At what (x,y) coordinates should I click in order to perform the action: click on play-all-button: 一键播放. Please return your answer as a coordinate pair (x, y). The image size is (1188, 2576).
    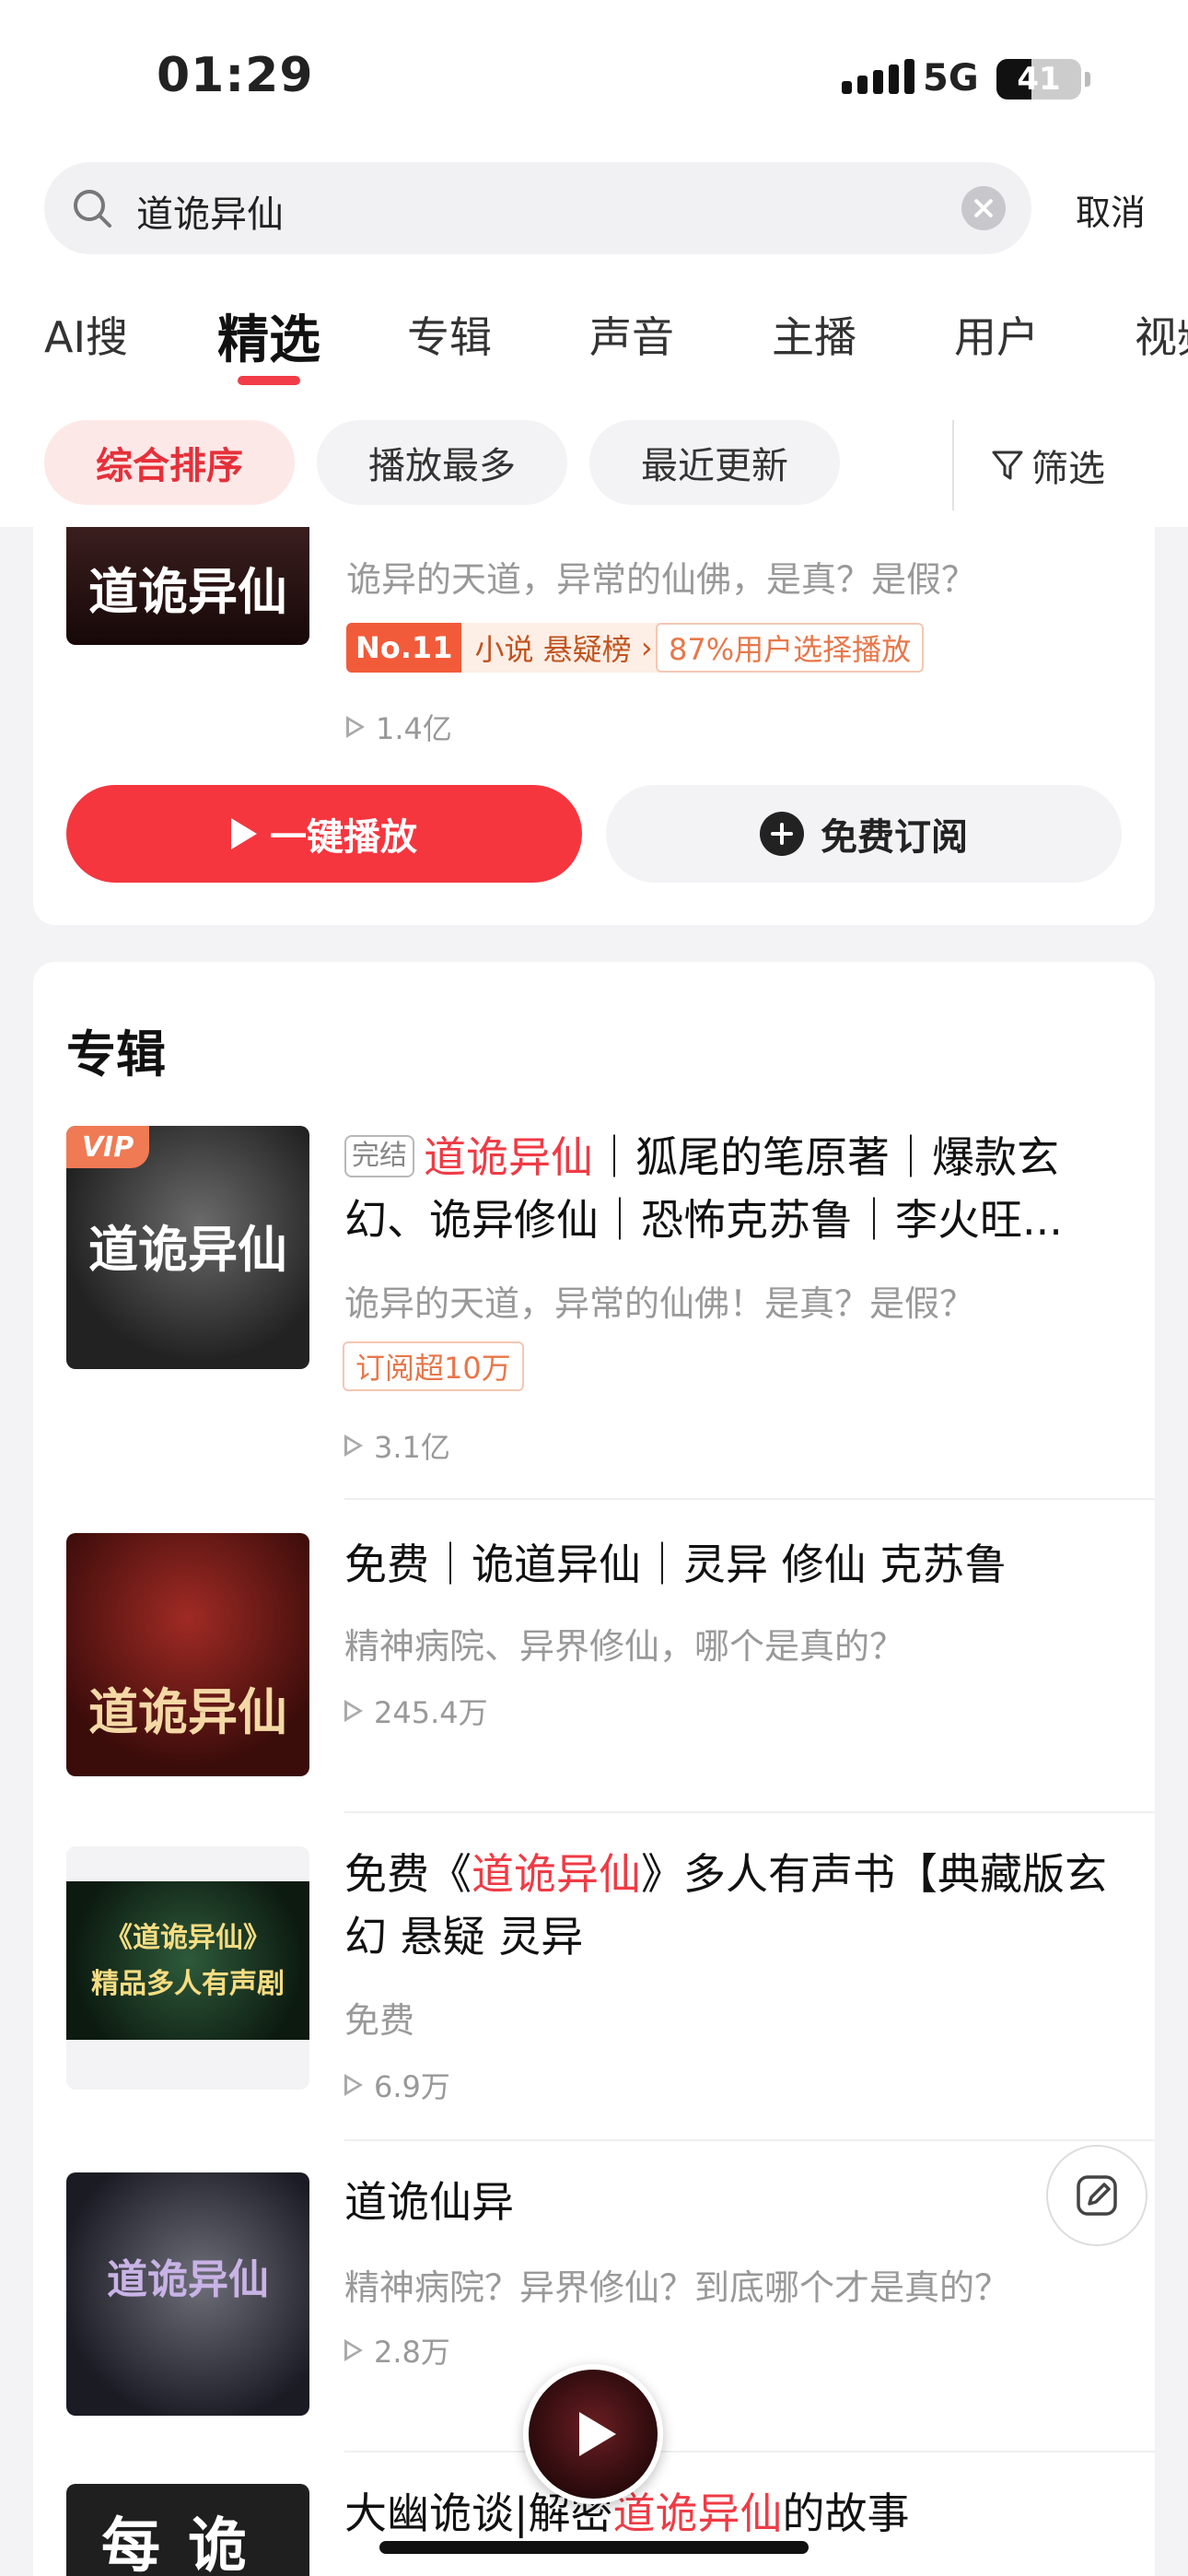
    Looking at the image, I should click on (324, 834).